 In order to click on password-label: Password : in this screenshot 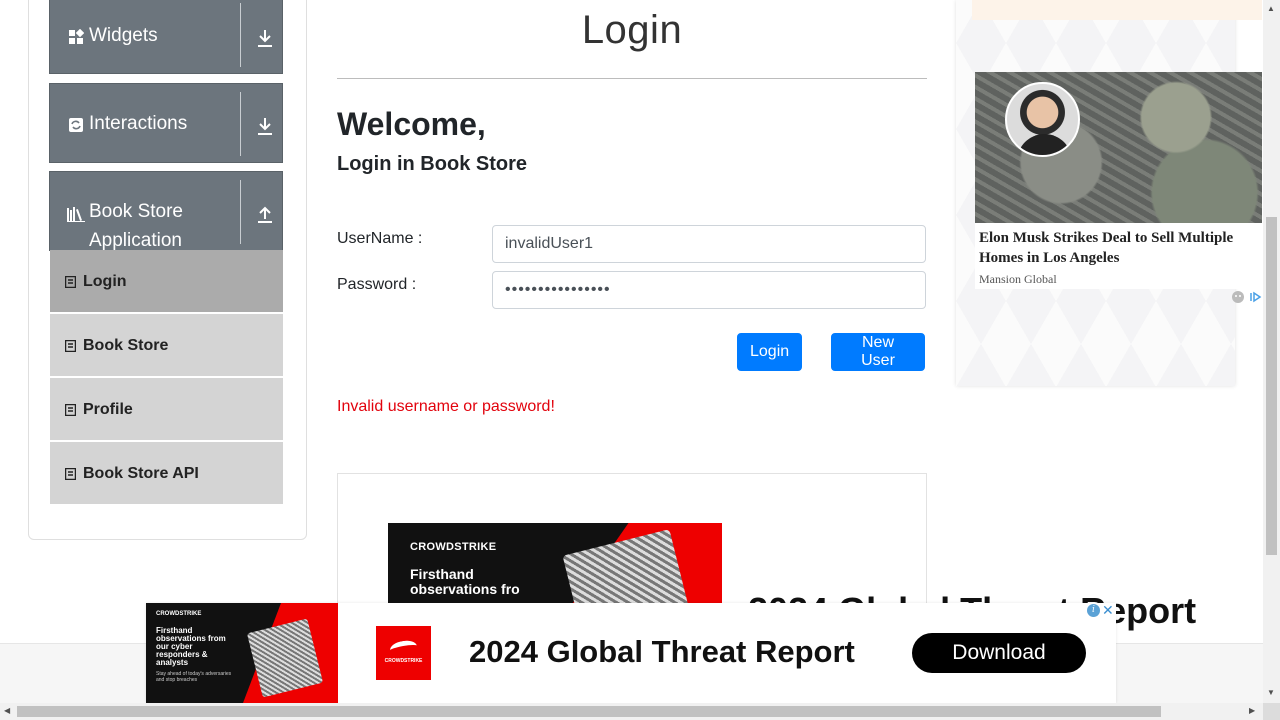, I will do `click(377, 284)`.